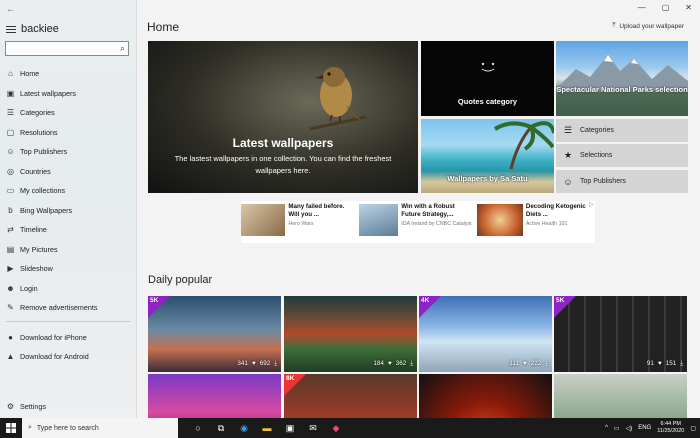 The height and width of the screenshot is (438, 700). I want to click on sidebar-item-bing: b Bing Wallpapers, so click(68, 211).